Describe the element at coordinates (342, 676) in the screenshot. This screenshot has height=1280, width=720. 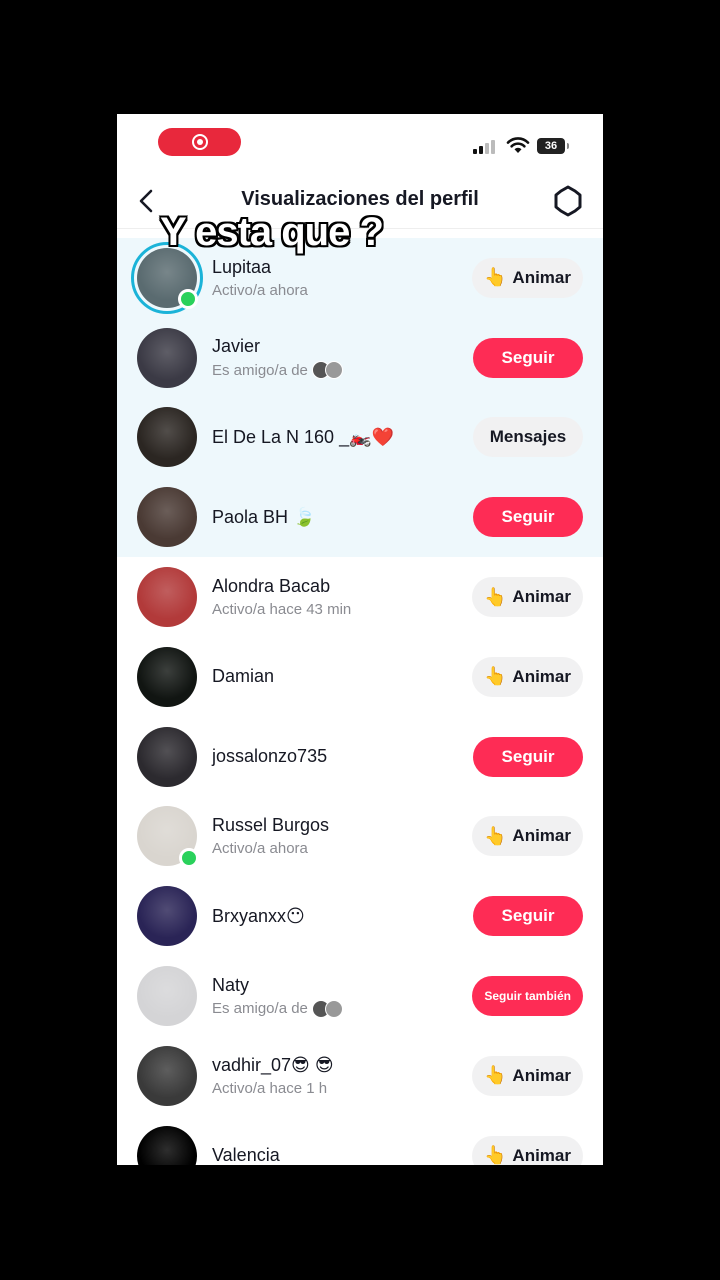
I see `user-info: Damian` at that location.